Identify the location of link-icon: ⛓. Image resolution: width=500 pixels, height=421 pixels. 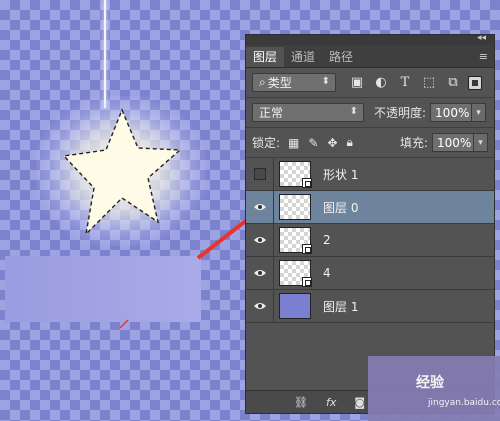
(301, 402).